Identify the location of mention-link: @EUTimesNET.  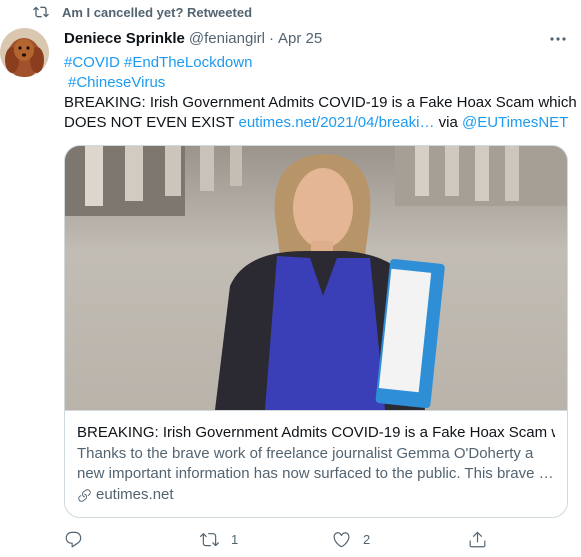
(515, 122).